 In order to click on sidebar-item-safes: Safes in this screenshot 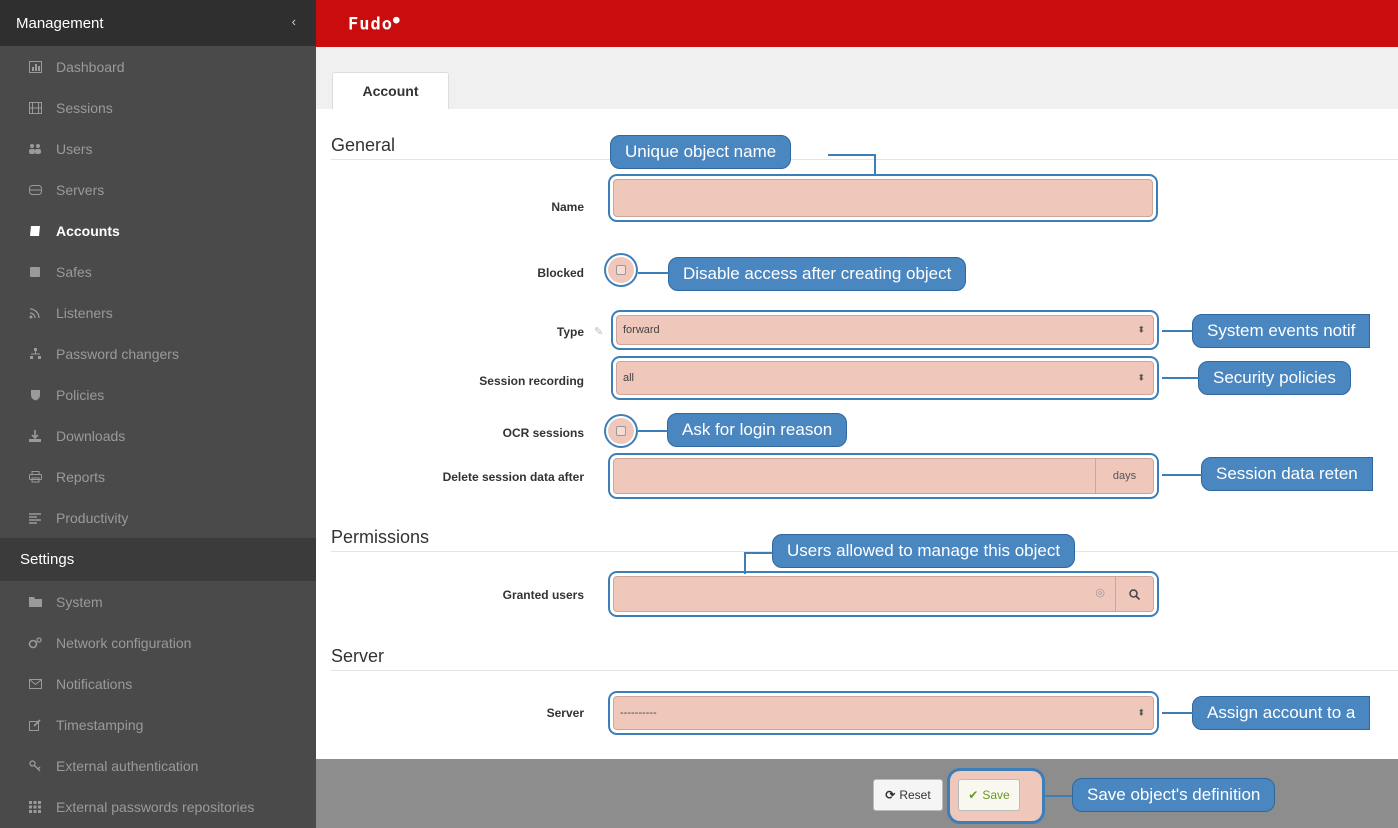, I will do `click(158, 271)`.